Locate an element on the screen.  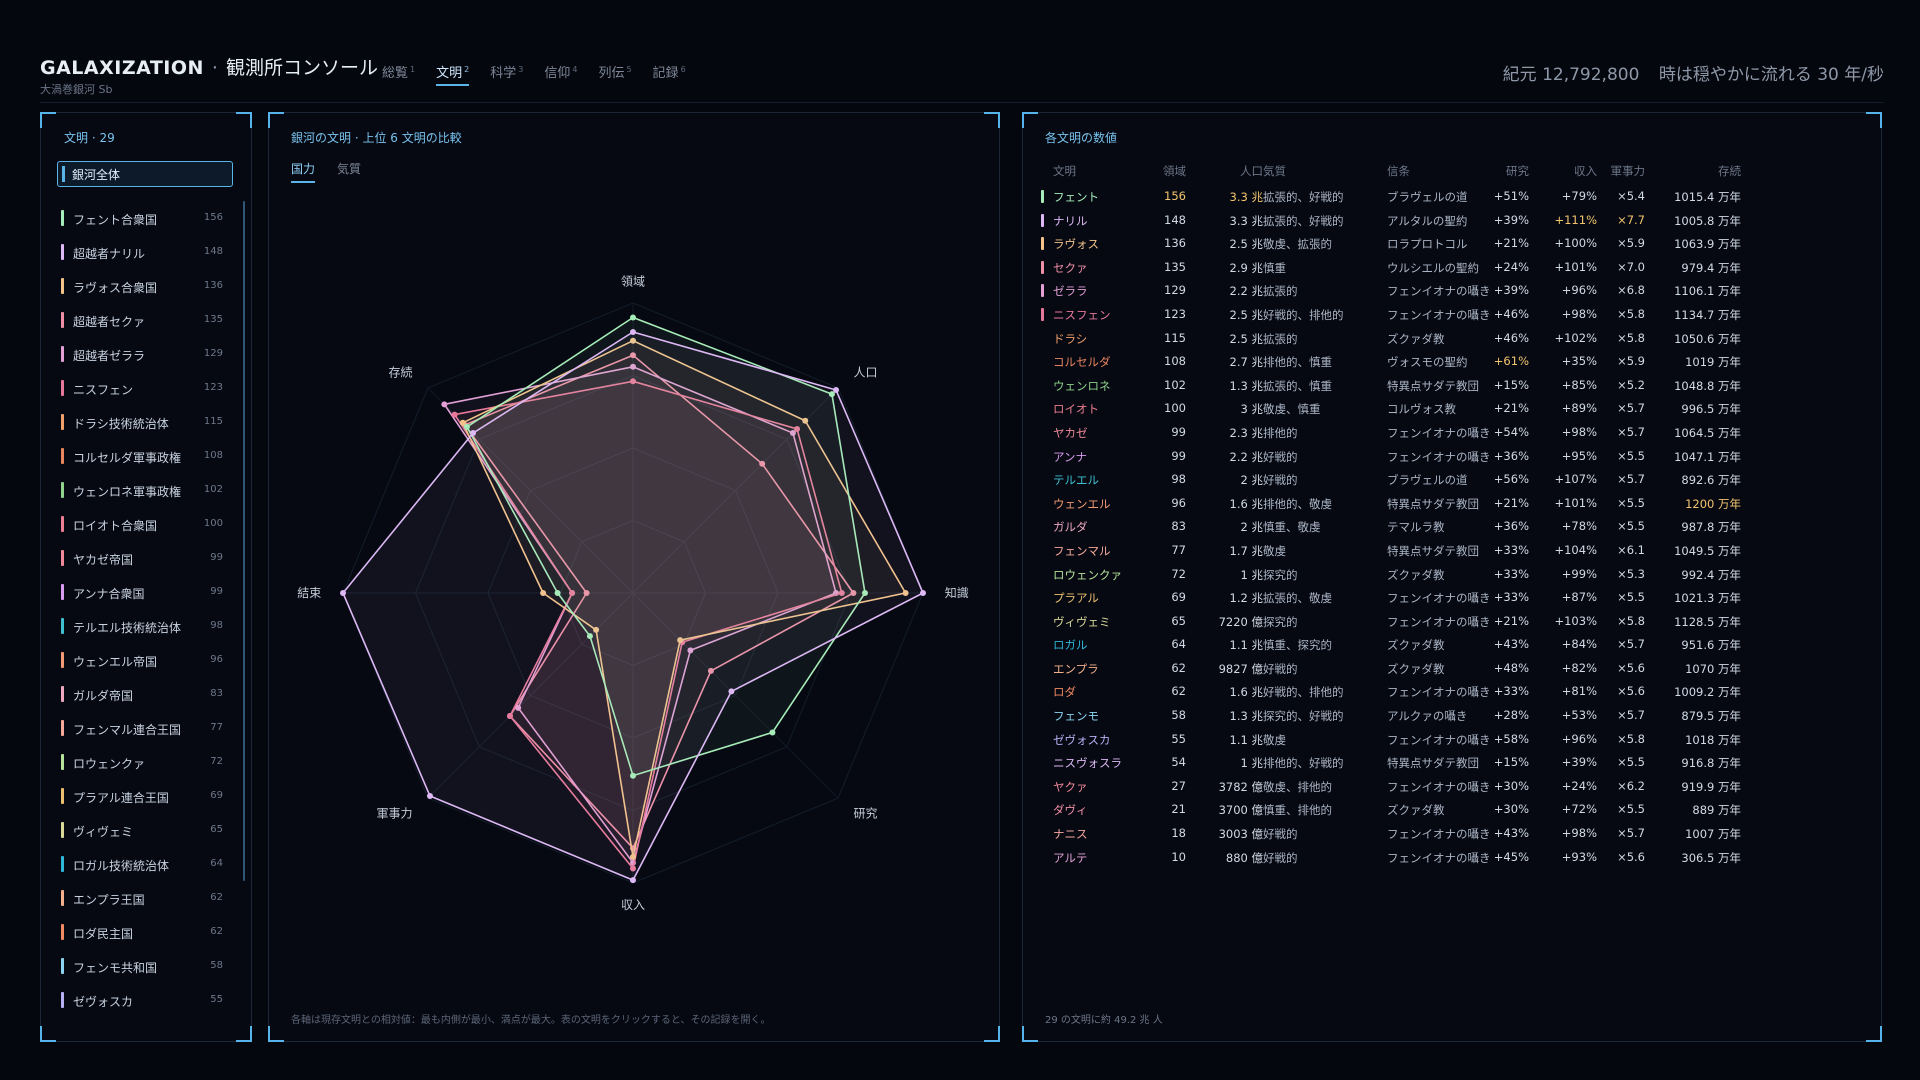
radar-tab-0: 国力 is located at coordinates (303, 171).